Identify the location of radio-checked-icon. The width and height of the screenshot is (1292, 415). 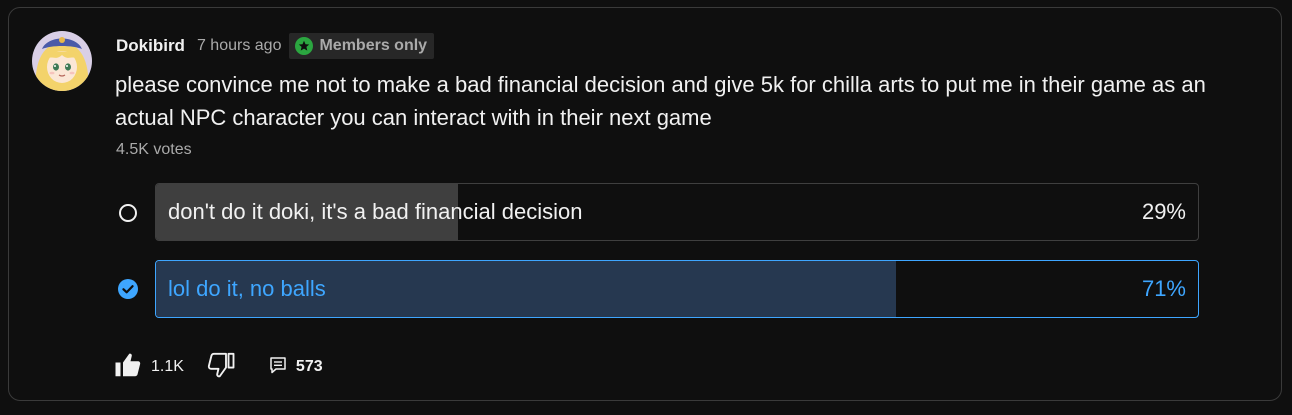
(128, 289).